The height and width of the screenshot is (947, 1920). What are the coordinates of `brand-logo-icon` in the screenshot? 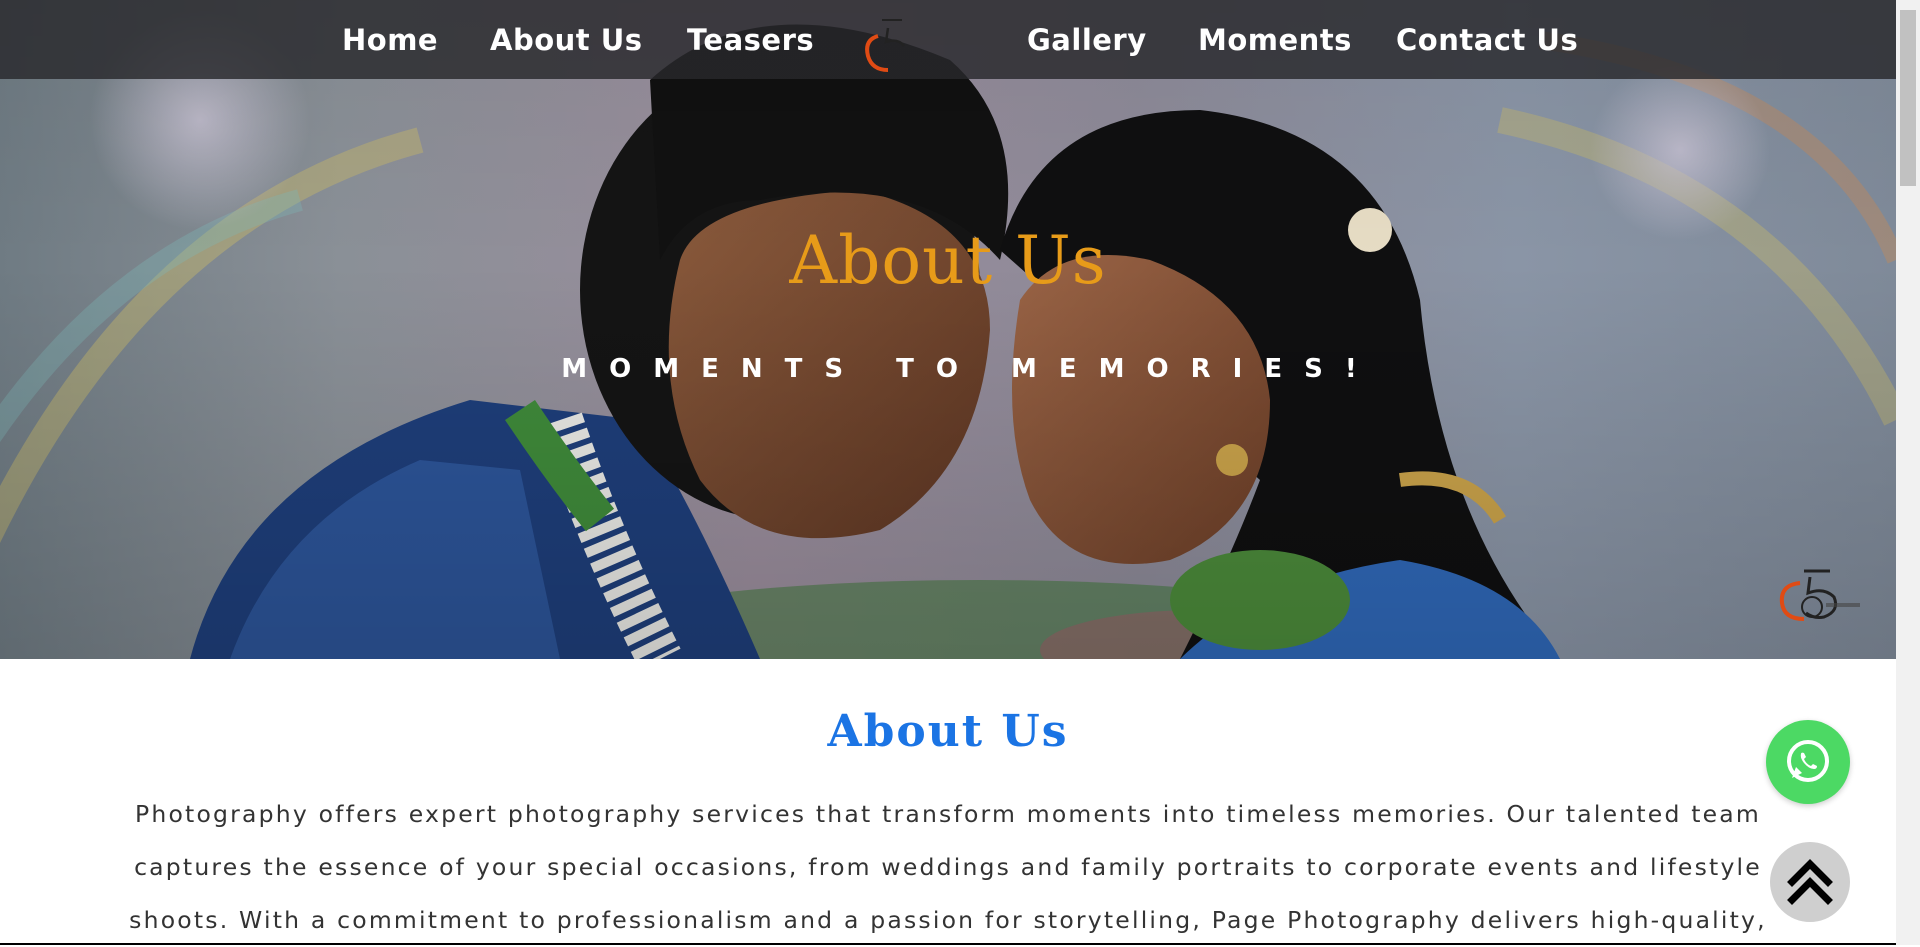 It's located at (892, 44).